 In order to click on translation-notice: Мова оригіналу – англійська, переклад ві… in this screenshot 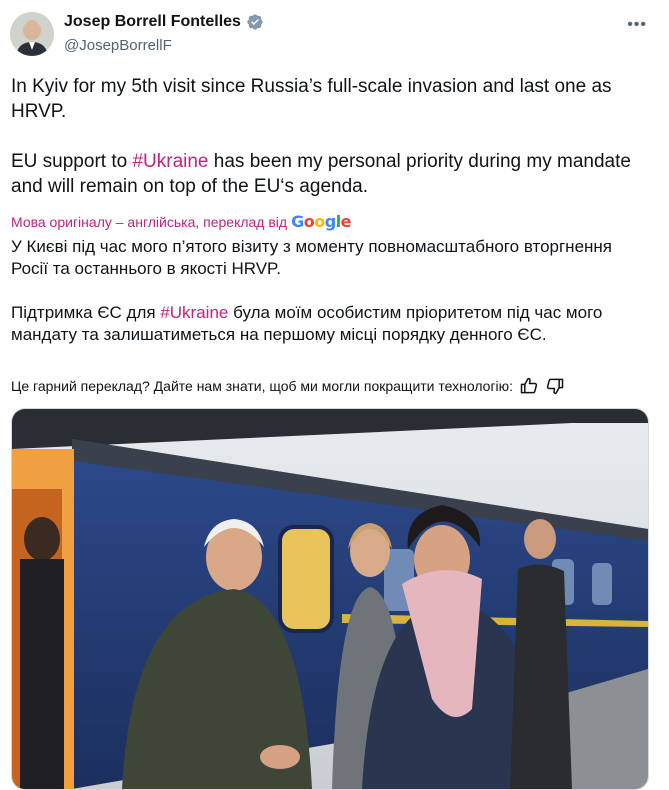, I will do `click(181, 221)`.